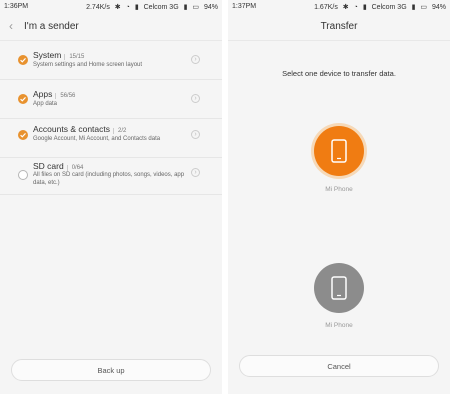 This screenshot has height=394, width=450. I want to click on network-speed: 2.74K/s, so click(98, 7).